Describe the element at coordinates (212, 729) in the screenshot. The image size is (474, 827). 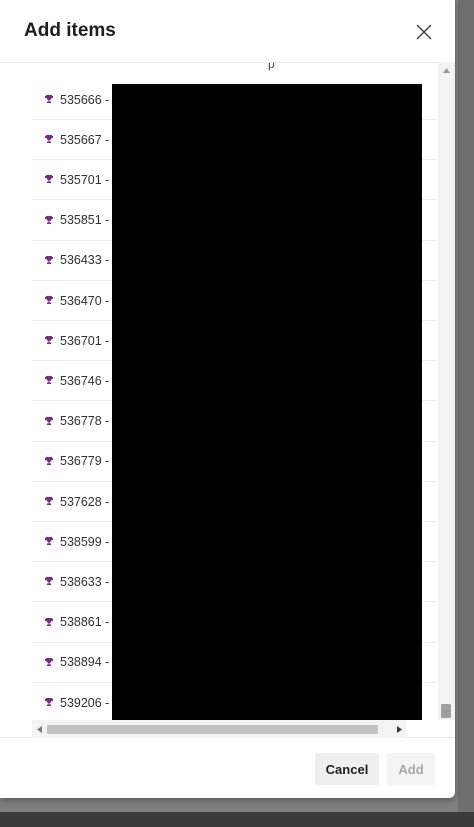
I see `horizontal-scroll-thumb` at that location.